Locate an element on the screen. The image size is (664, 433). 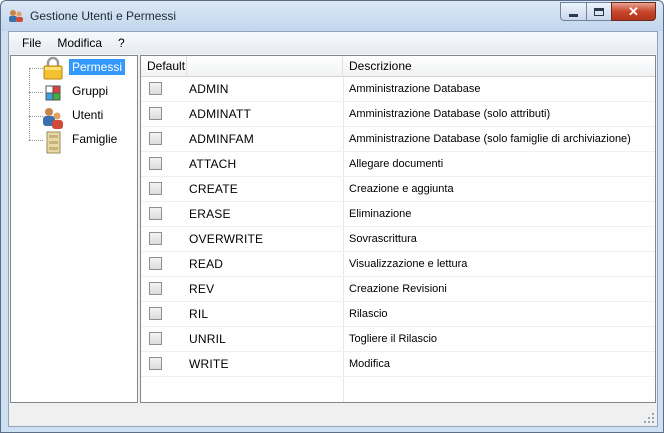
users-icon is located at coordinates (53, 118).